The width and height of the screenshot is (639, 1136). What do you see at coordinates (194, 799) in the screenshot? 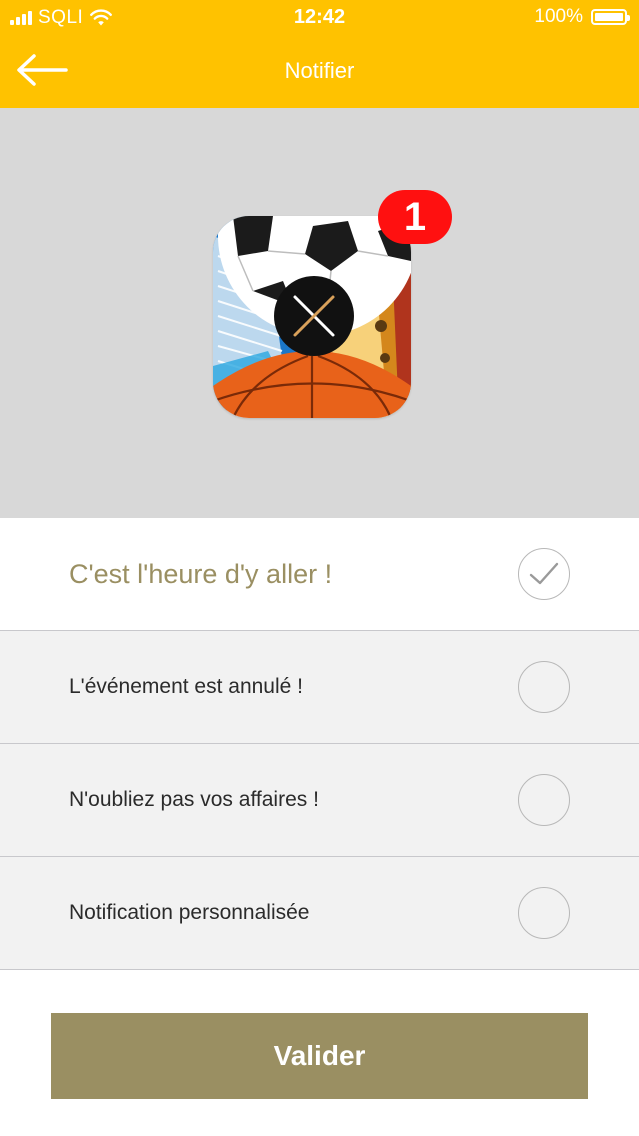
I see `option-label: N'oubliez pas vos affaires !` at bounding box center [194, 799].